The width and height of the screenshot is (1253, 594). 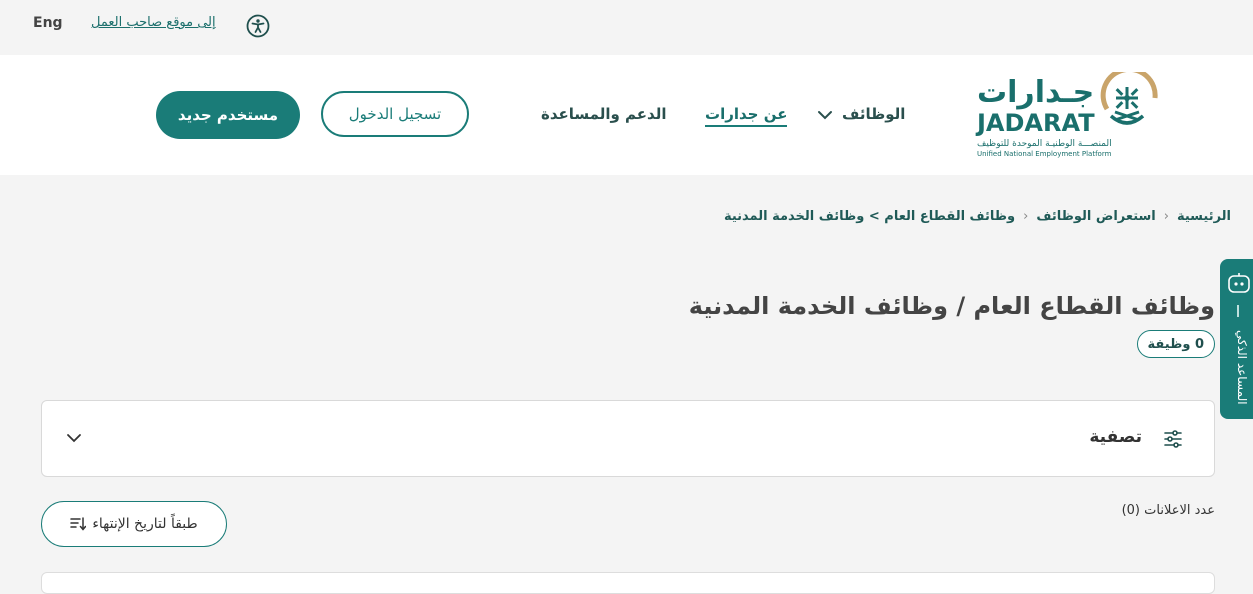 I want to click on results-list, so click(x=628, y=583).